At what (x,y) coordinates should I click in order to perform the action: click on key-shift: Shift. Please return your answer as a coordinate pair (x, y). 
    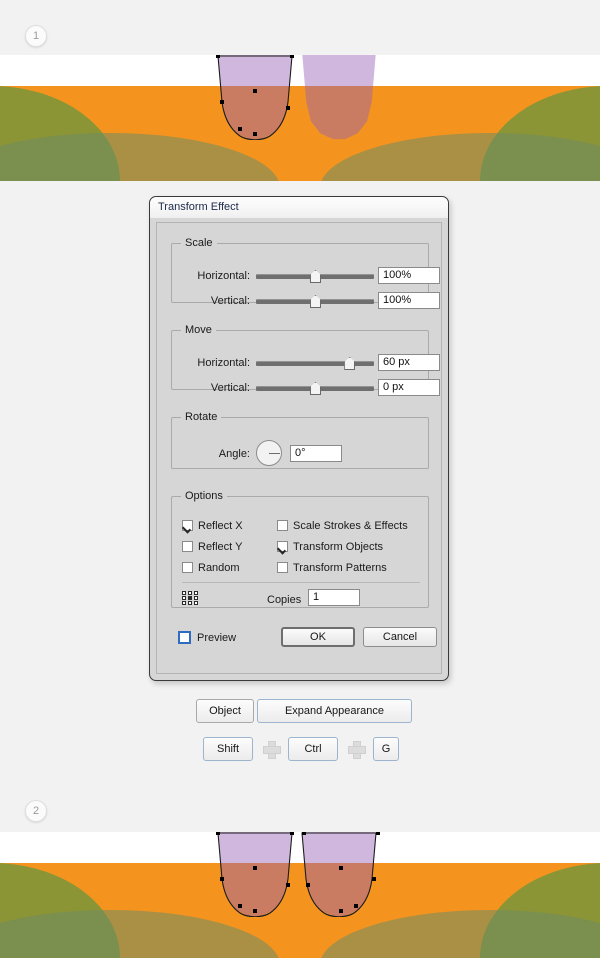
    Looking at the image, I should click on (228, 749).